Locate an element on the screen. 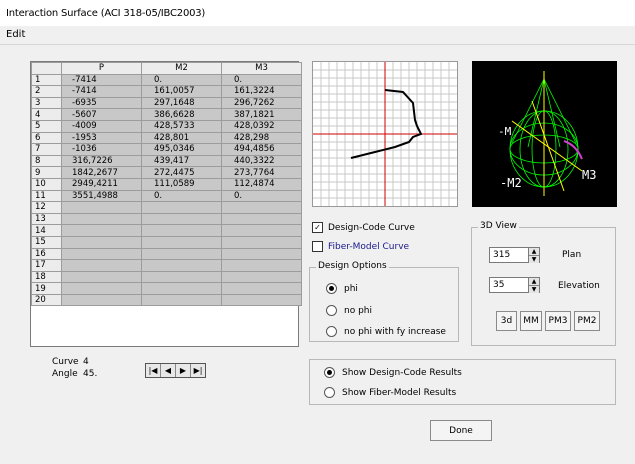  cell-m2: 111,0589 is located at coordinates (181, 184).